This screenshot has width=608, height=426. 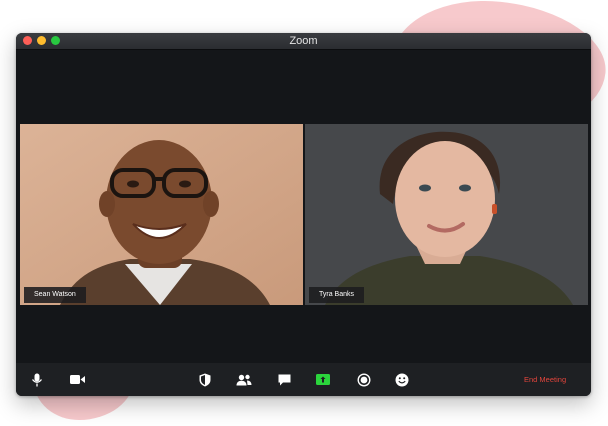 I want to click on window-title: Zoom, so click(x=303, y=41).